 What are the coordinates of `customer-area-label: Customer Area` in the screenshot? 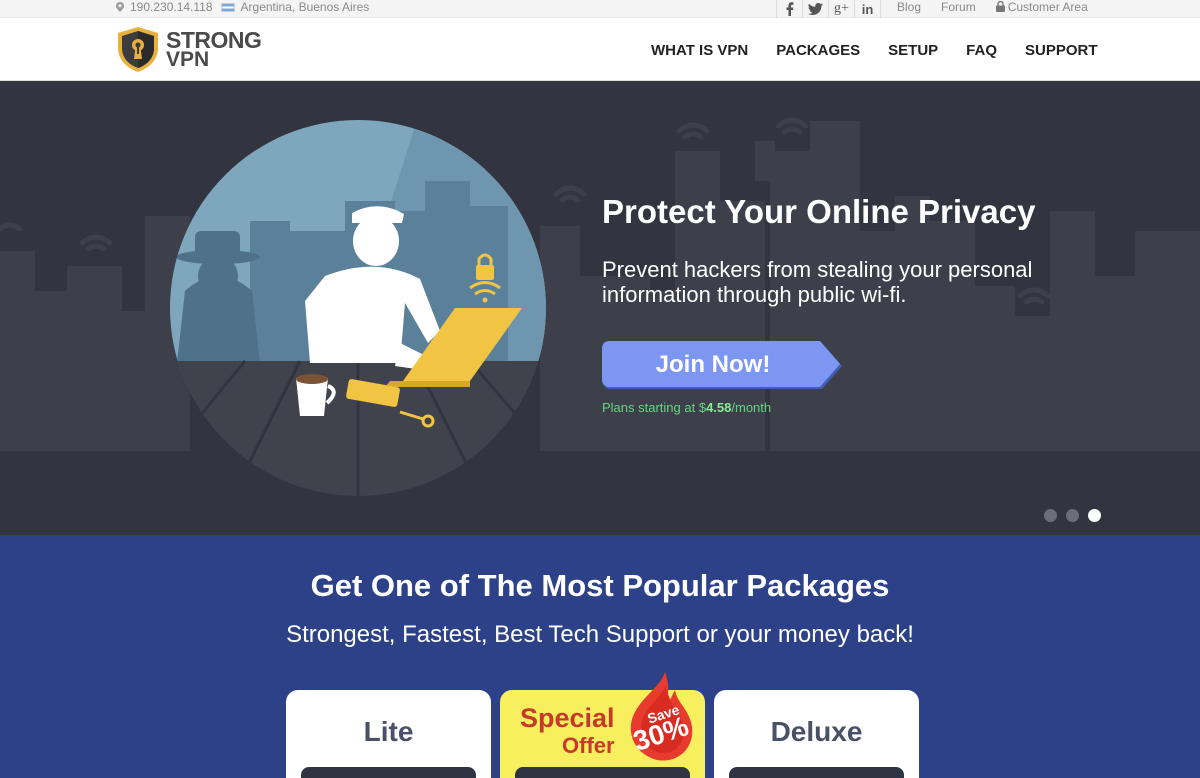 It's located at (1047, 7).